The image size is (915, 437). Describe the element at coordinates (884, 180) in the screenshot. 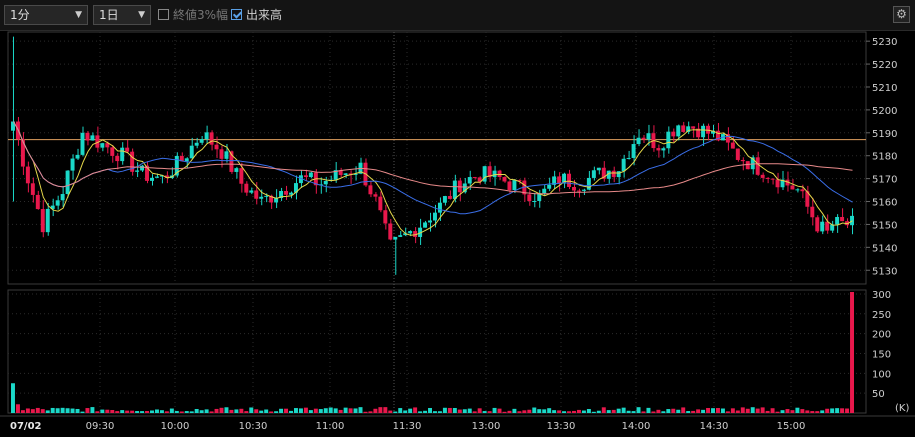

I see `price-tick-label: 5170` at that location.